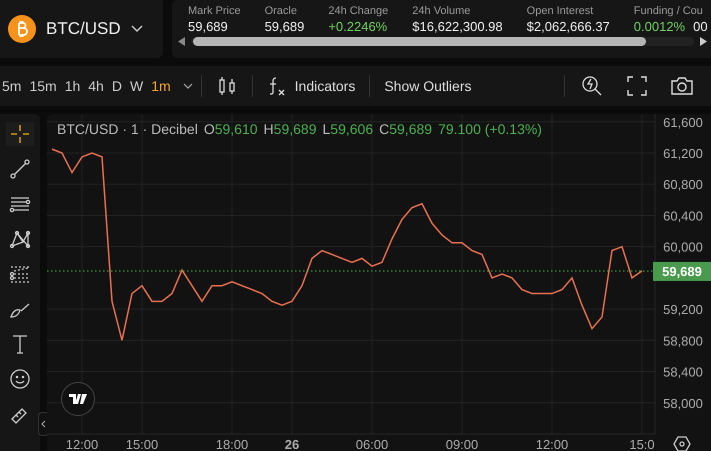 The height and width of the screenshot is (451, 711). Describe the element at coordinates (78, 399) in the screenshot. I see `tradingview-logo` at that location.